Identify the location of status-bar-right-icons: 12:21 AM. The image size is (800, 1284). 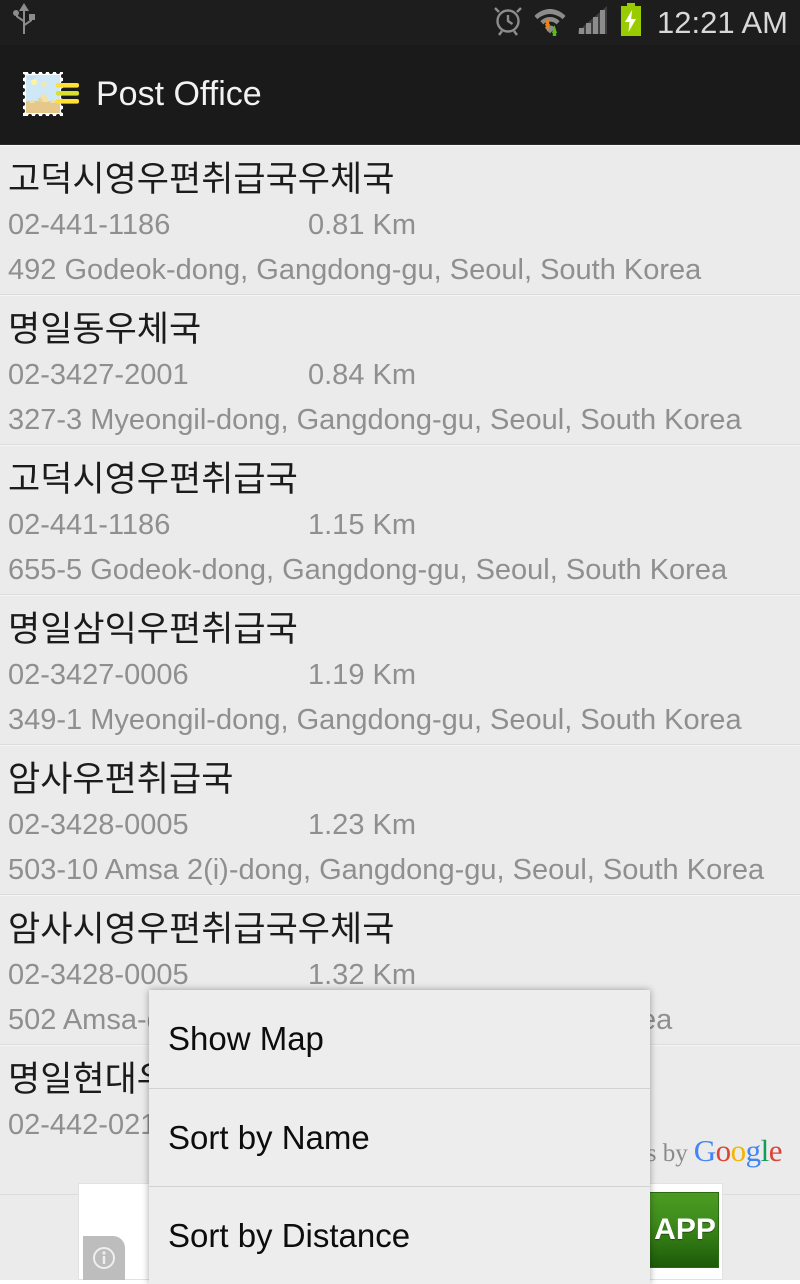
(640, 22).